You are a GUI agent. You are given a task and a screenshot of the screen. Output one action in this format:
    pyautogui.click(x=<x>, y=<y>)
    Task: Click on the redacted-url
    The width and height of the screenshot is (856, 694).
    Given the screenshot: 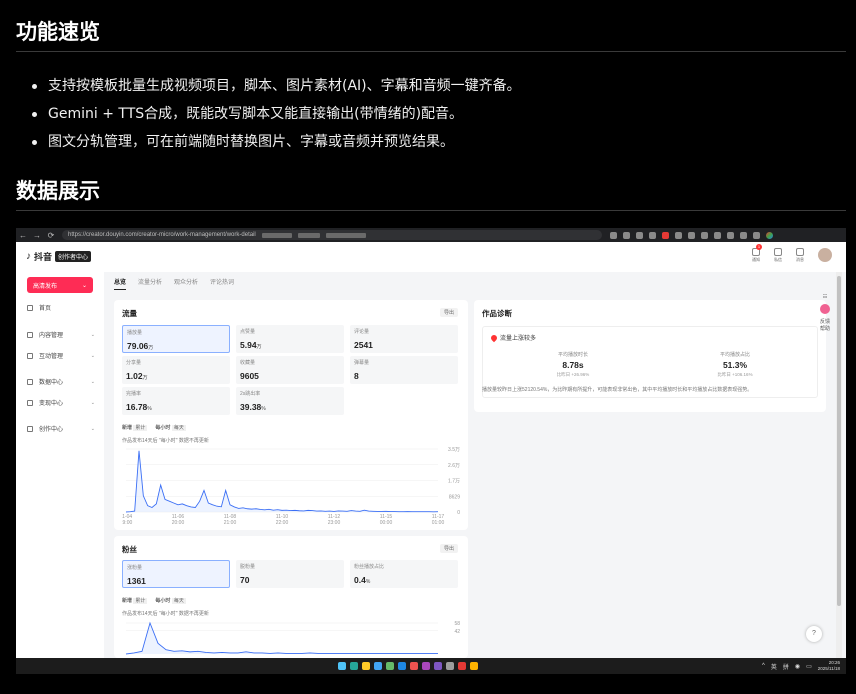 What is the action you would take?
    pyautogui.click(x=308, y=235)
    